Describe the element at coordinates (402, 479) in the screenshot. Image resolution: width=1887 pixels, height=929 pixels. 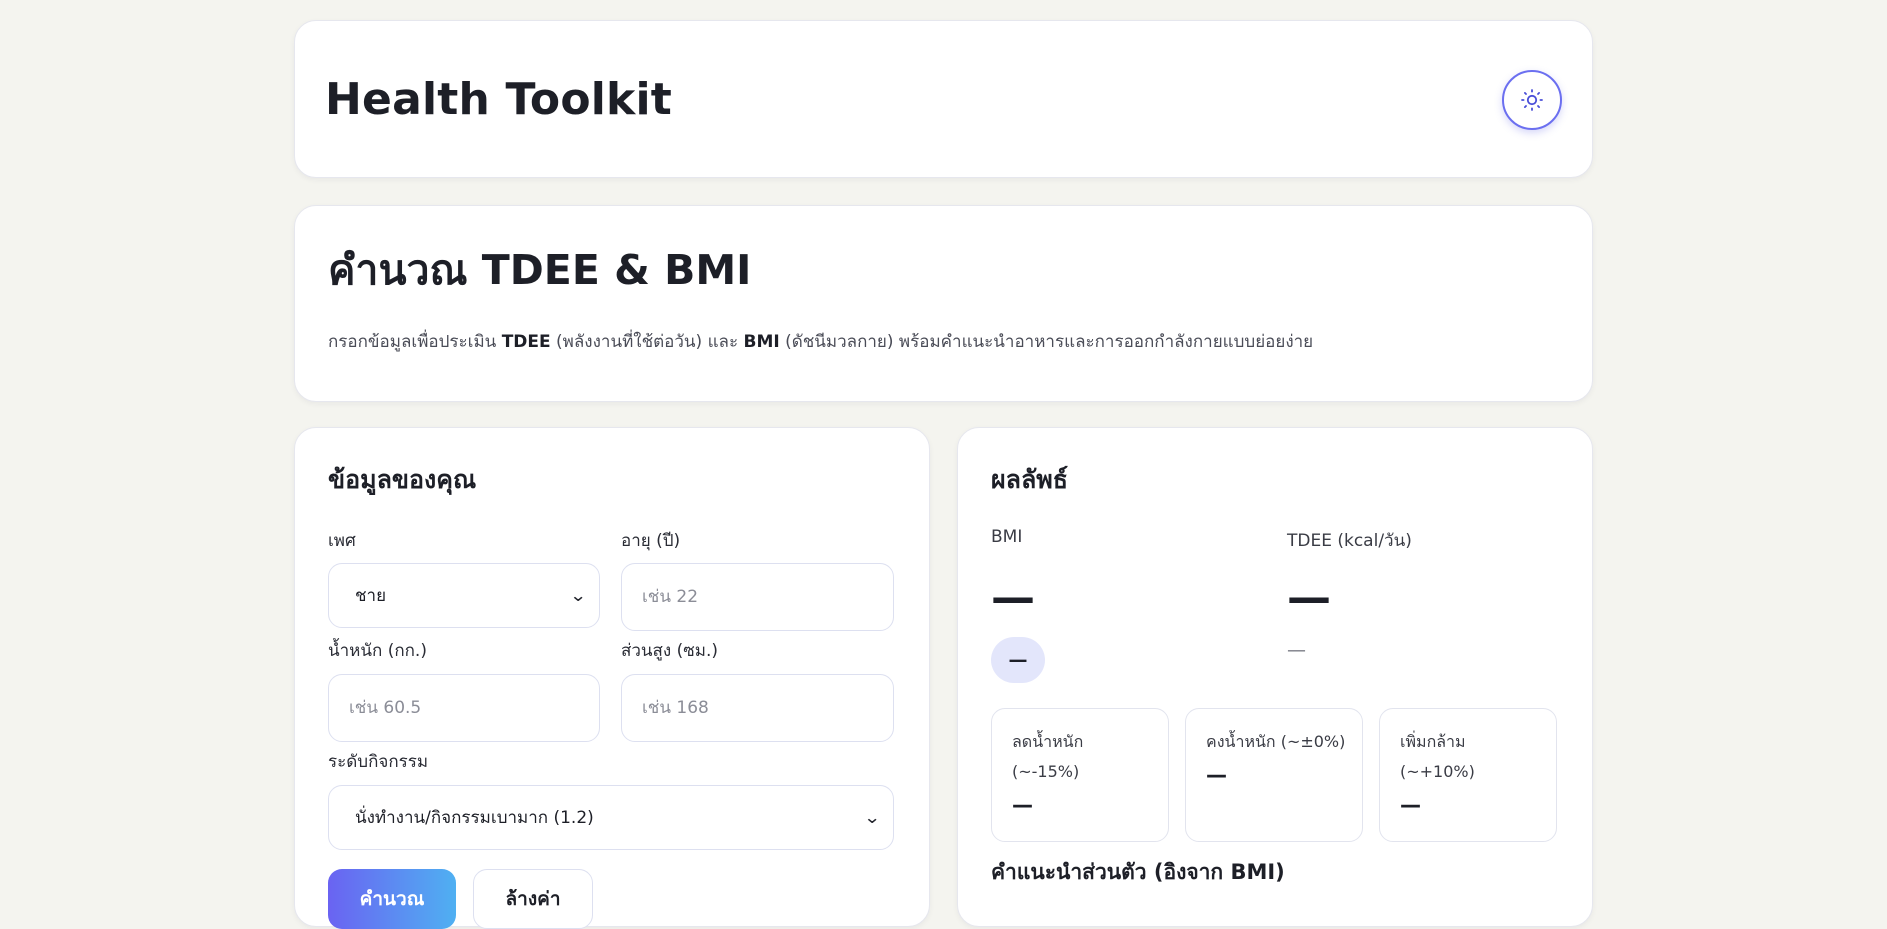
I see `form-title: ข้อมูลของคุณ` at that location.